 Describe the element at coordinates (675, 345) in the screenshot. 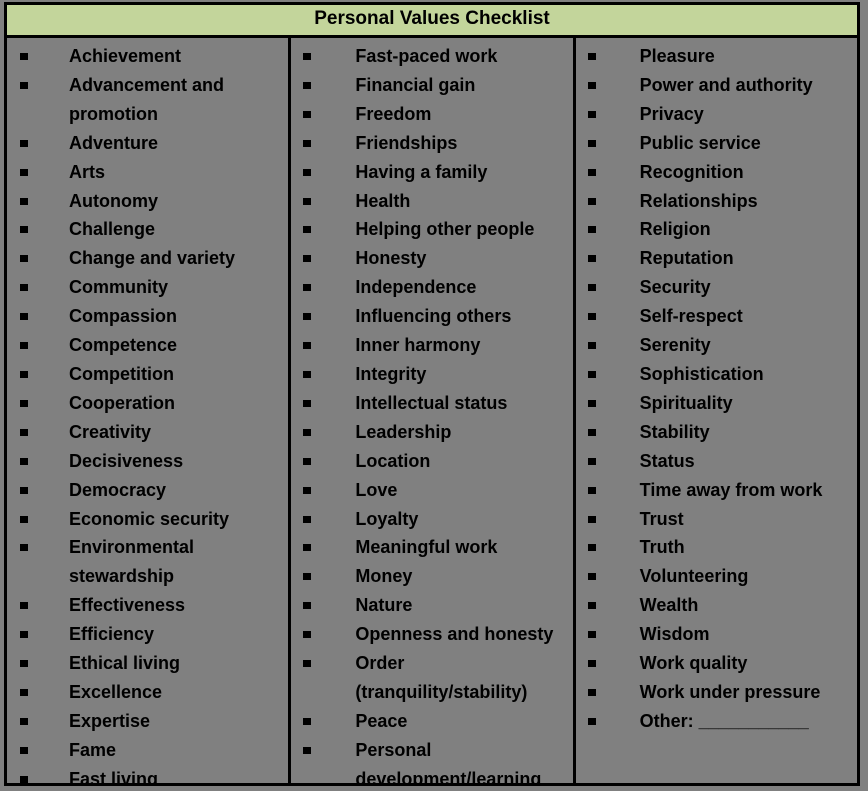

I see `checklist-item-label: Serenity` at that location.